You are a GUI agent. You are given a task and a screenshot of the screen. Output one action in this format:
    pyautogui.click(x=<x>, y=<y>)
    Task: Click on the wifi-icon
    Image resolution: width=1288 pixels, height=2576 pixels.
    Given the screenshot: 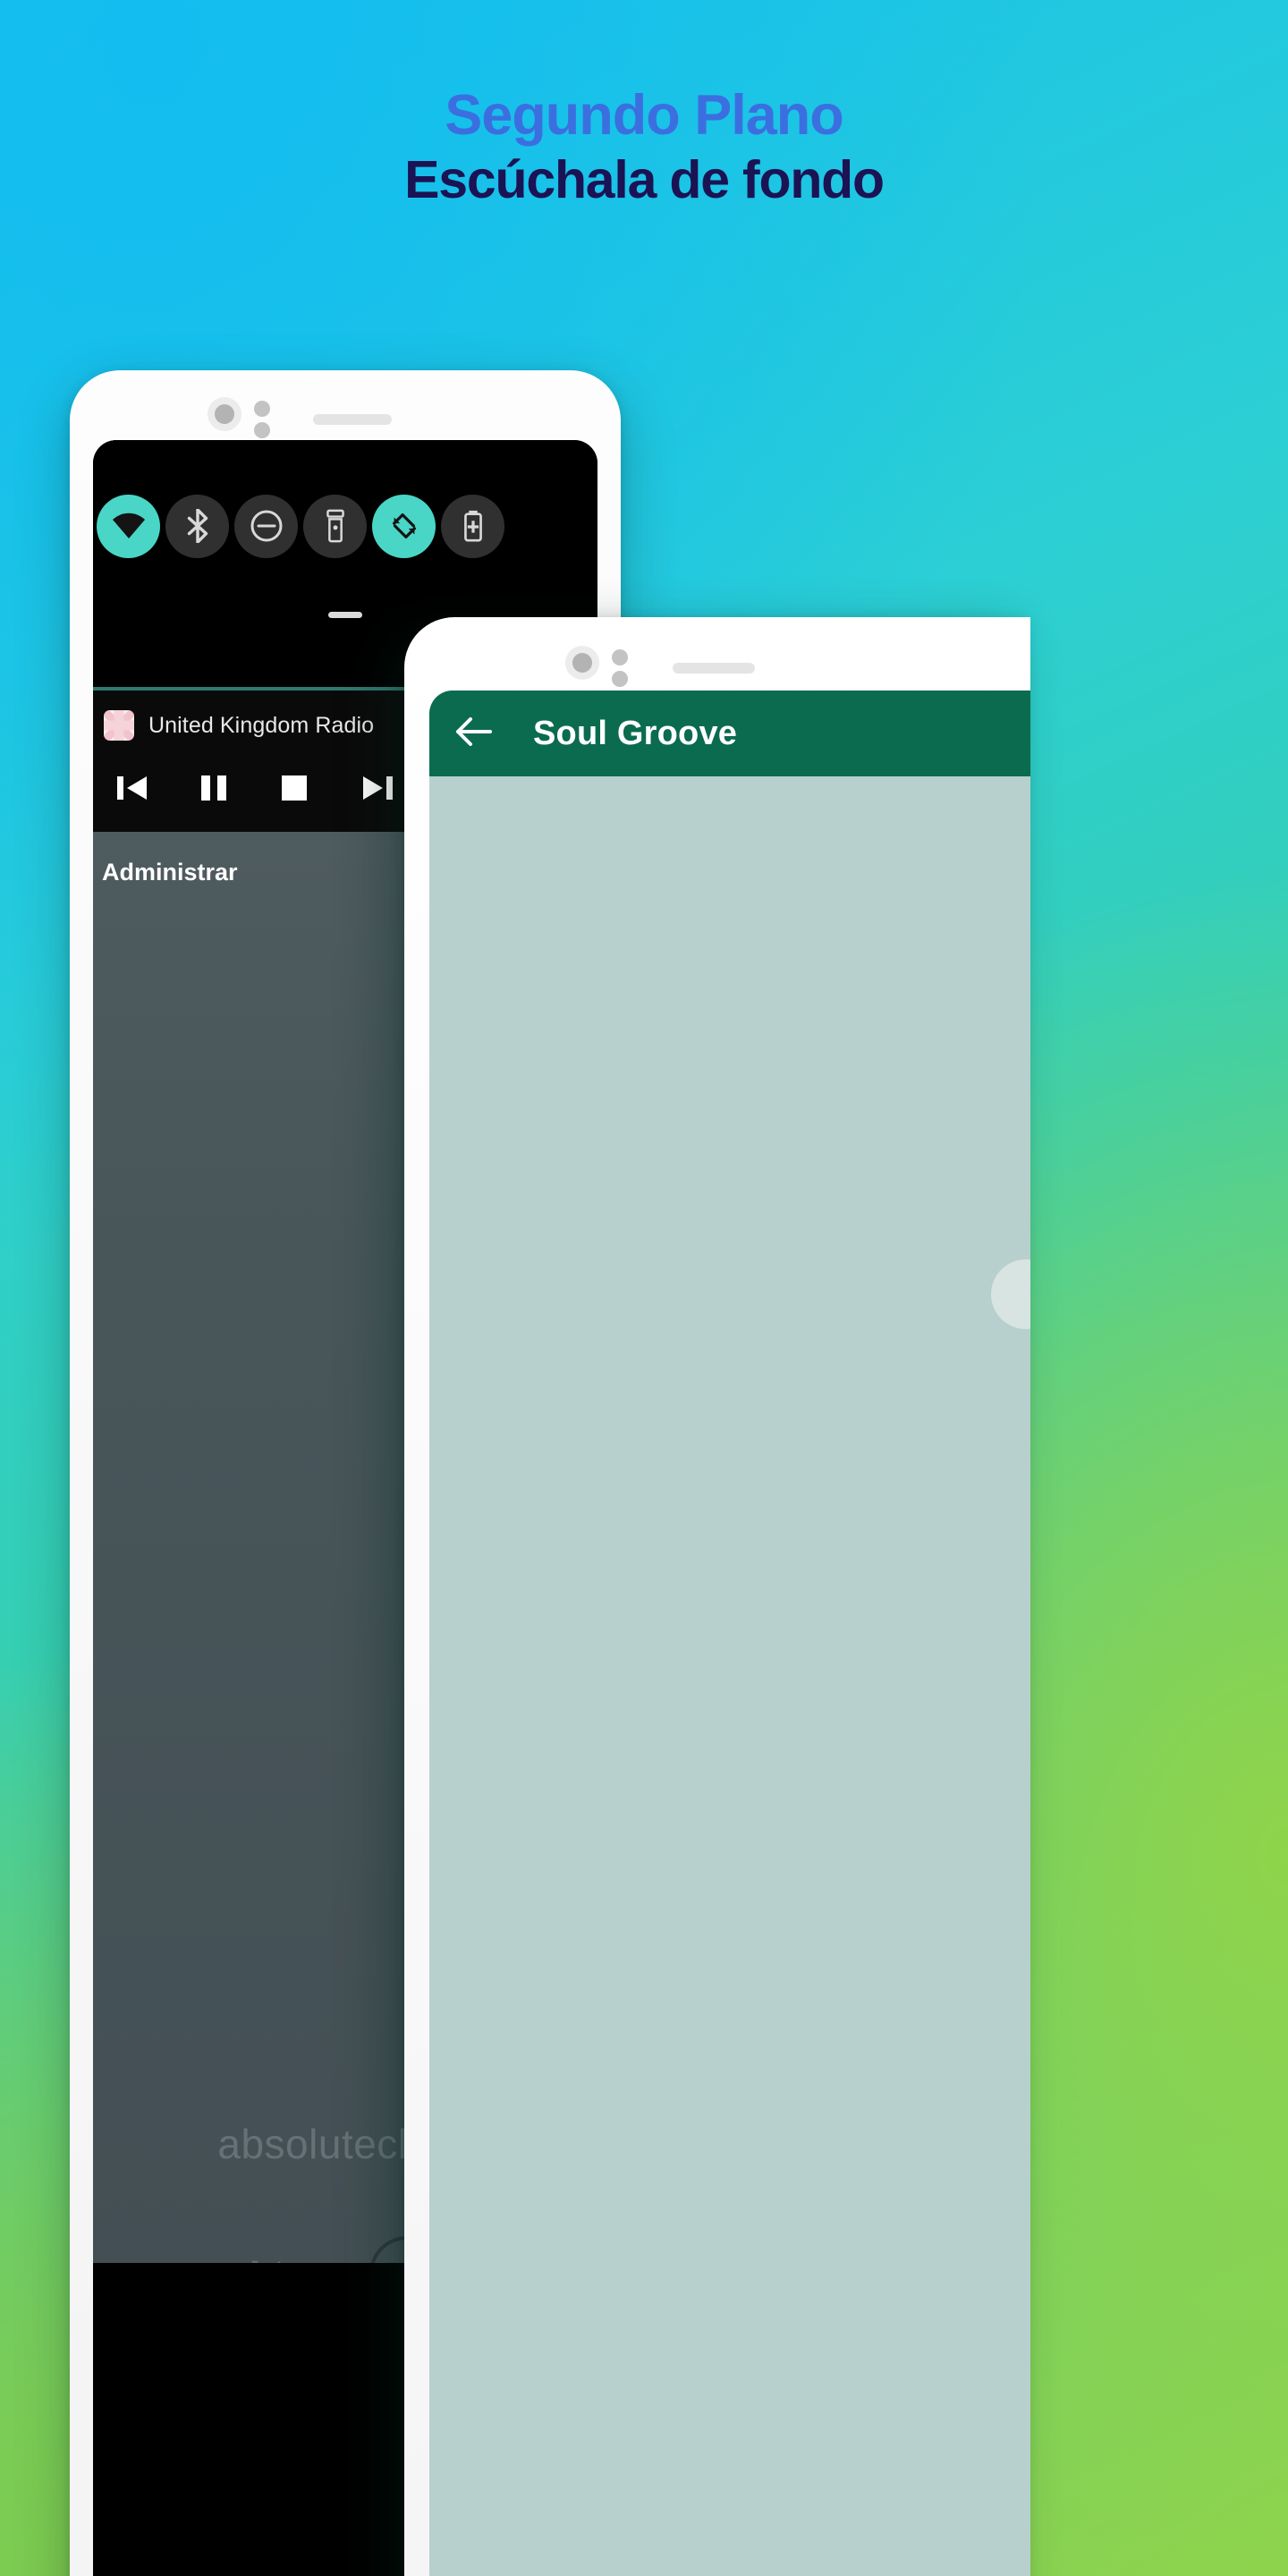 What is the action you would take?
    pyautogui.click(x=128, y=525)
    